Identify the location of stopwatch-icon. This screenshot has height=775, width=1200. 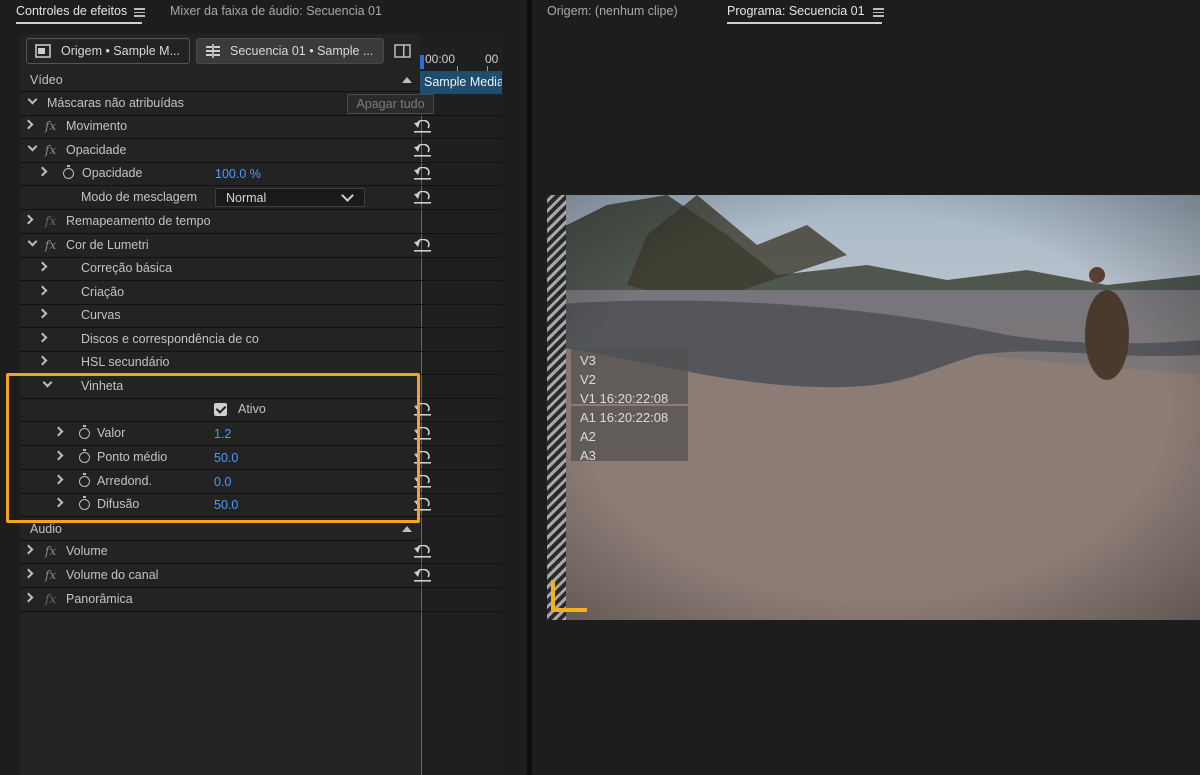
(68, 172).